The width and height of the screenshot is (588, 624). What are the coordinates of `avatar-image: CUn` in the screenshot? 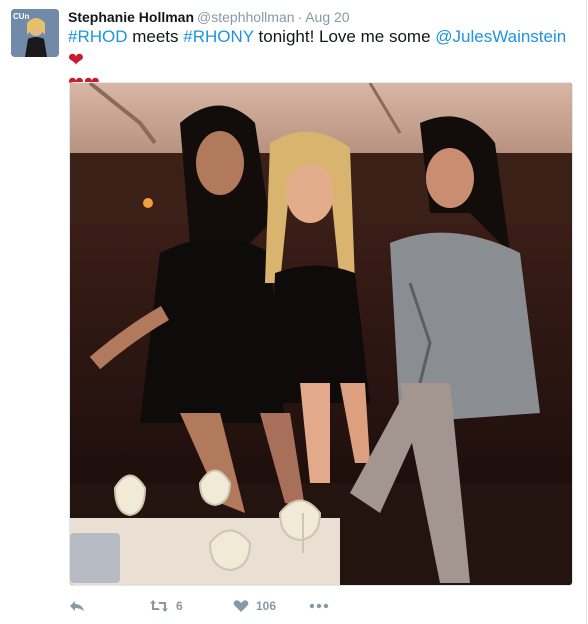 It's located at (35, 33).